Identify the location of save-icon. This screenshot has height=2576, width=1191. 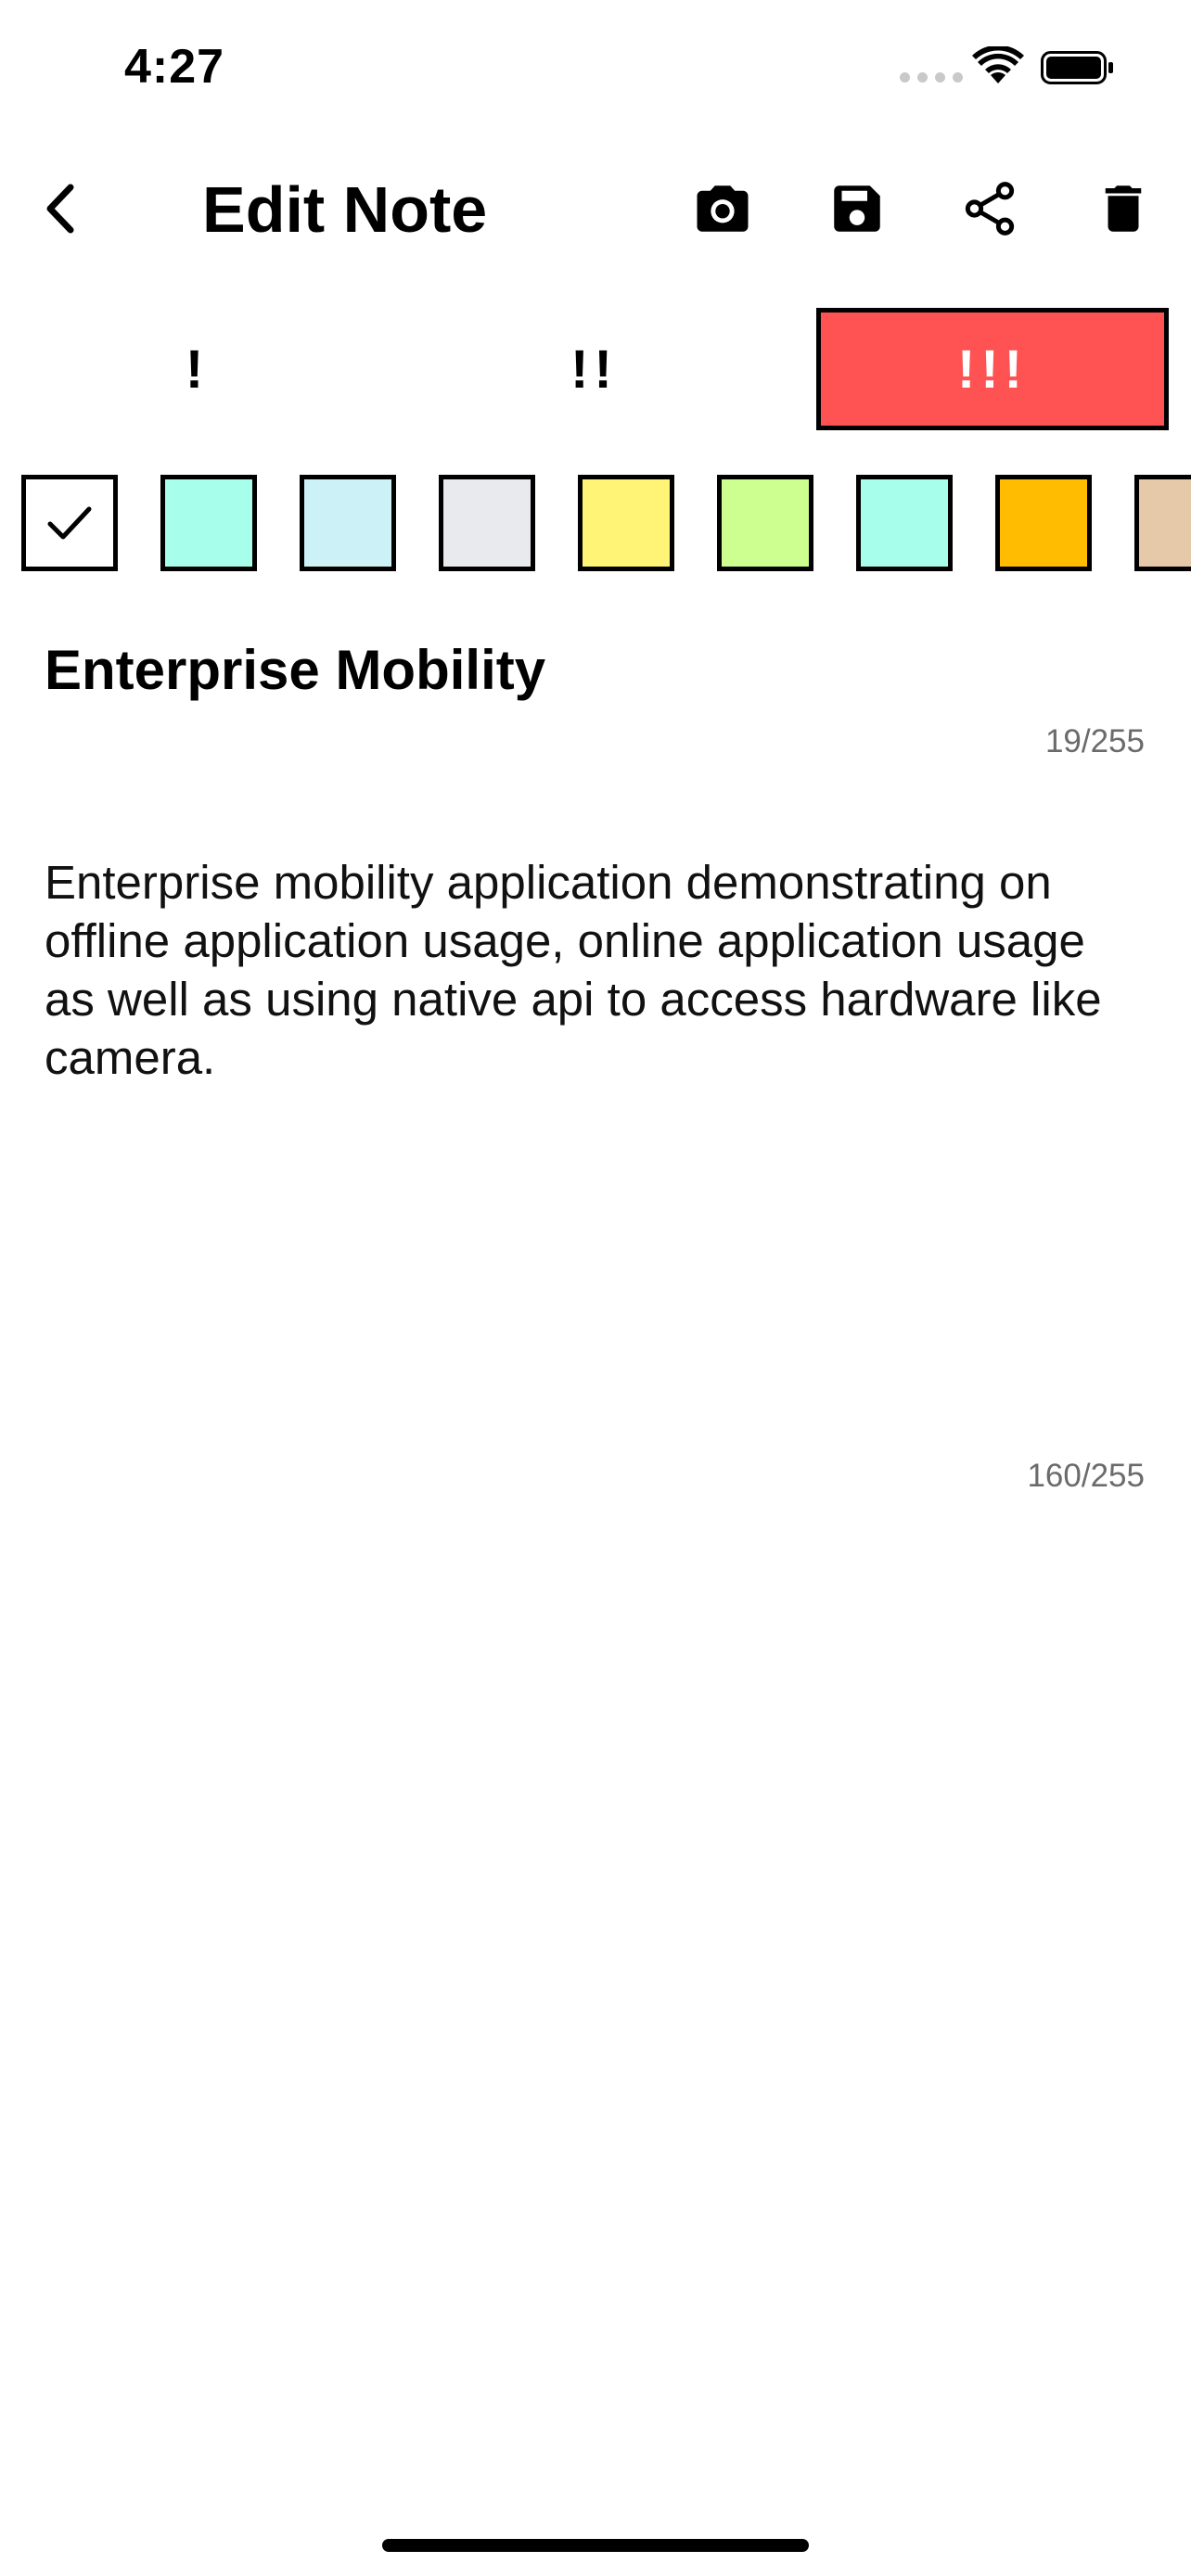
(857, 208).